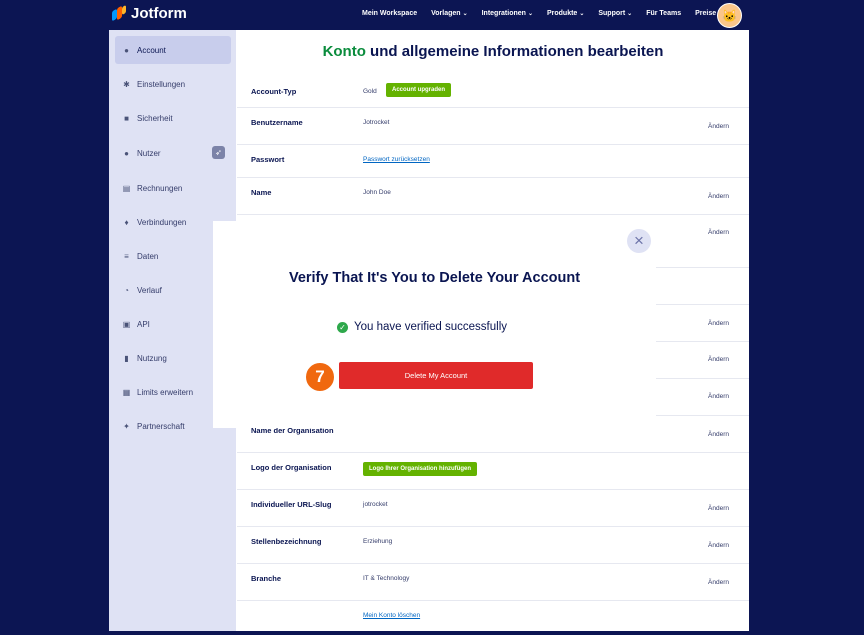 The image size is (864, 635). What do you see at coordinates (173, 188) in the screenshot?
I see `sidebar-item-rechnungen: ▤ Rechnungen` at bounding box center [173, 188].